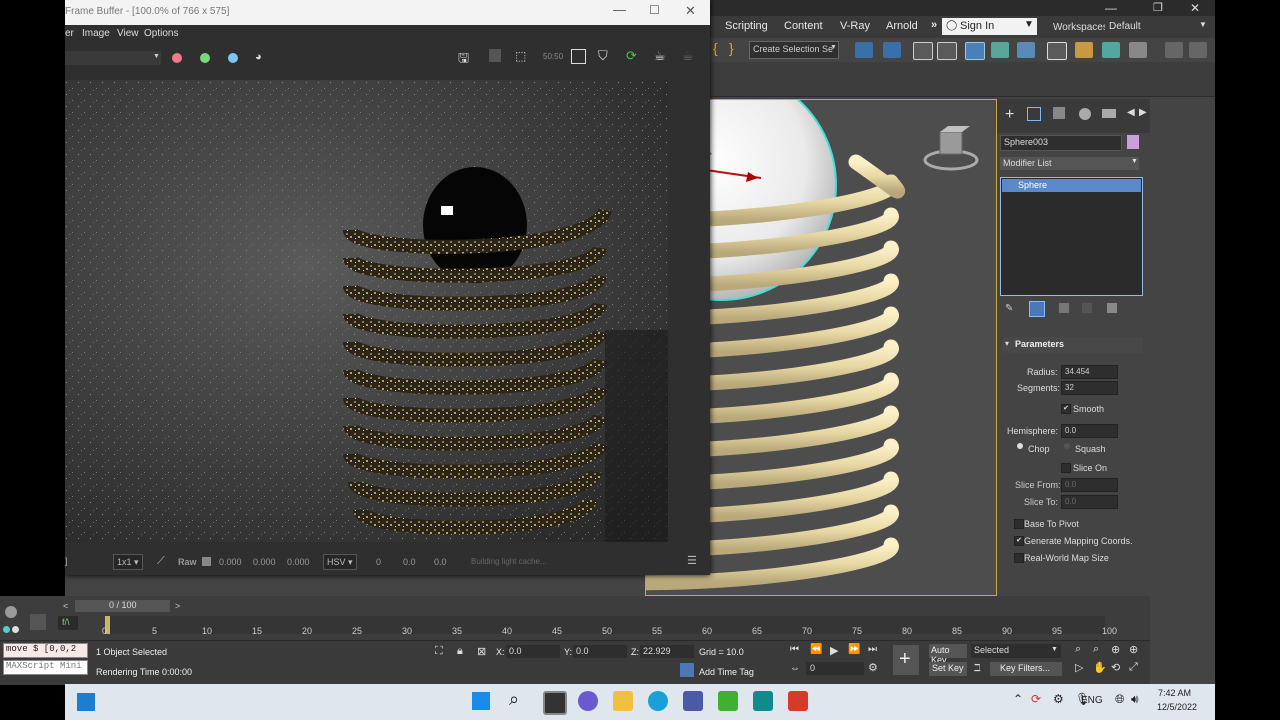  I want to click on pan-icon: ✋, so click(1100, 667).